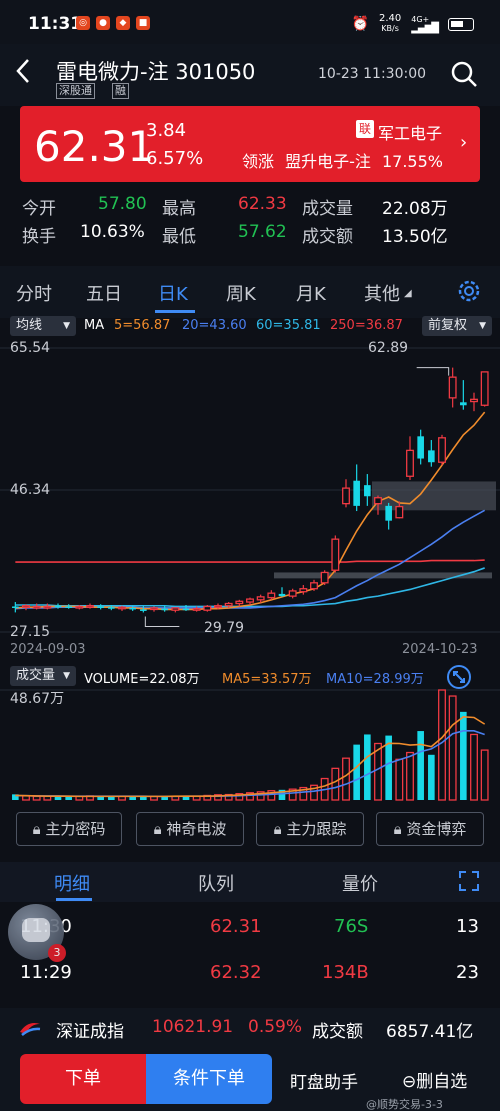  What do you see at coordinates (382, 293) in the screenshot?
I see `tab-other: 其他` at bounding box center [382, 293].